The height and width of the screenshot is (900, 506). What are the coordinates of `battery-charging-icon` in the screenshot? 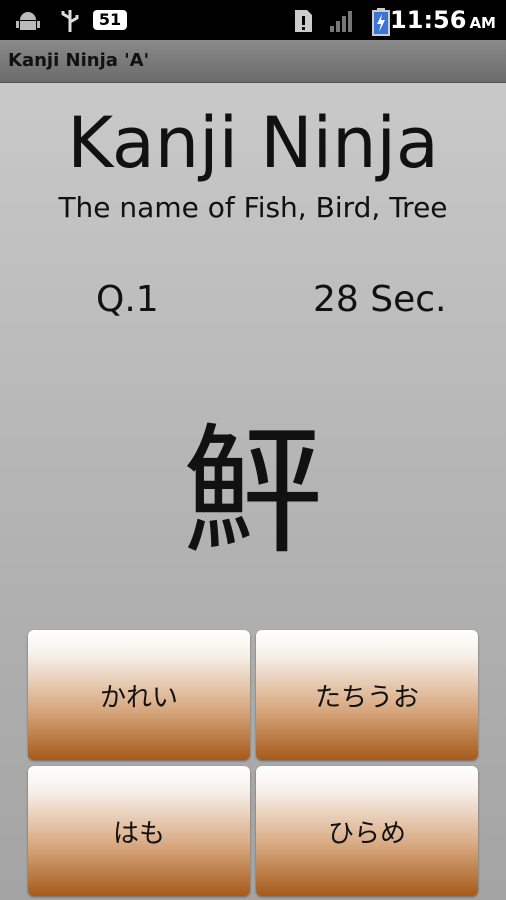 It's located at (381, 22).